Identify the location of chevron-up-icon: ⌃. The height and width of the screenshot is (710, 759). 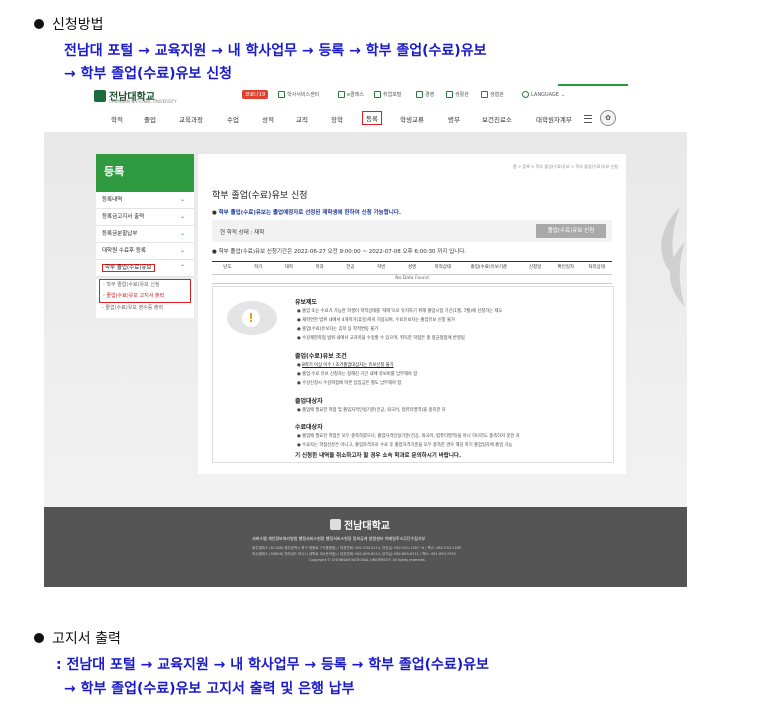
(182, 267).